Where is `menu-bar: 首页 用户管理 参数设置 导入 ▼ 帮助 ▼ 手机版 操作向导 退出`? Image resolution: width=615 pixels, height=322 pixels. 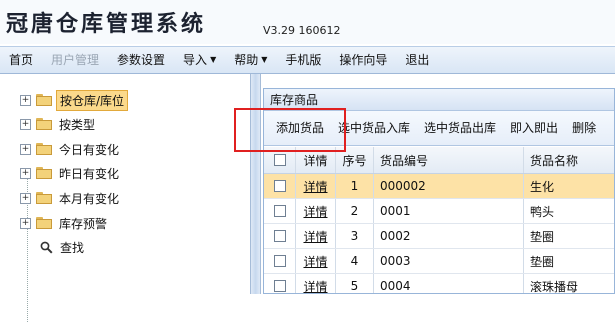
menu-bar: 首页 用户管理 参数设置 导入 ▼ 帮助 ▼ 手机版 操作向导 退出 is located at coordinates (307, 60).